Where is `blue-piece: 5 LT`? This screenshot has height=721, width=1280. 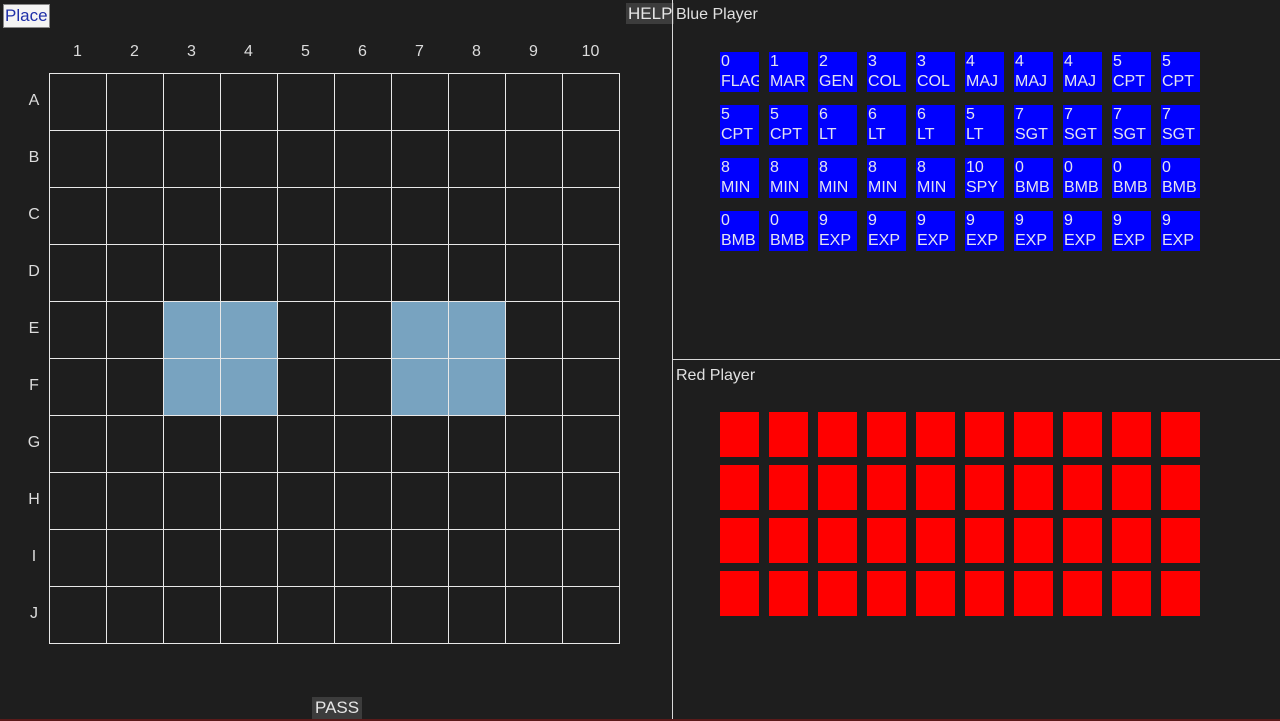 blue-piece: 5 LT is located at coordinates (984, 125).